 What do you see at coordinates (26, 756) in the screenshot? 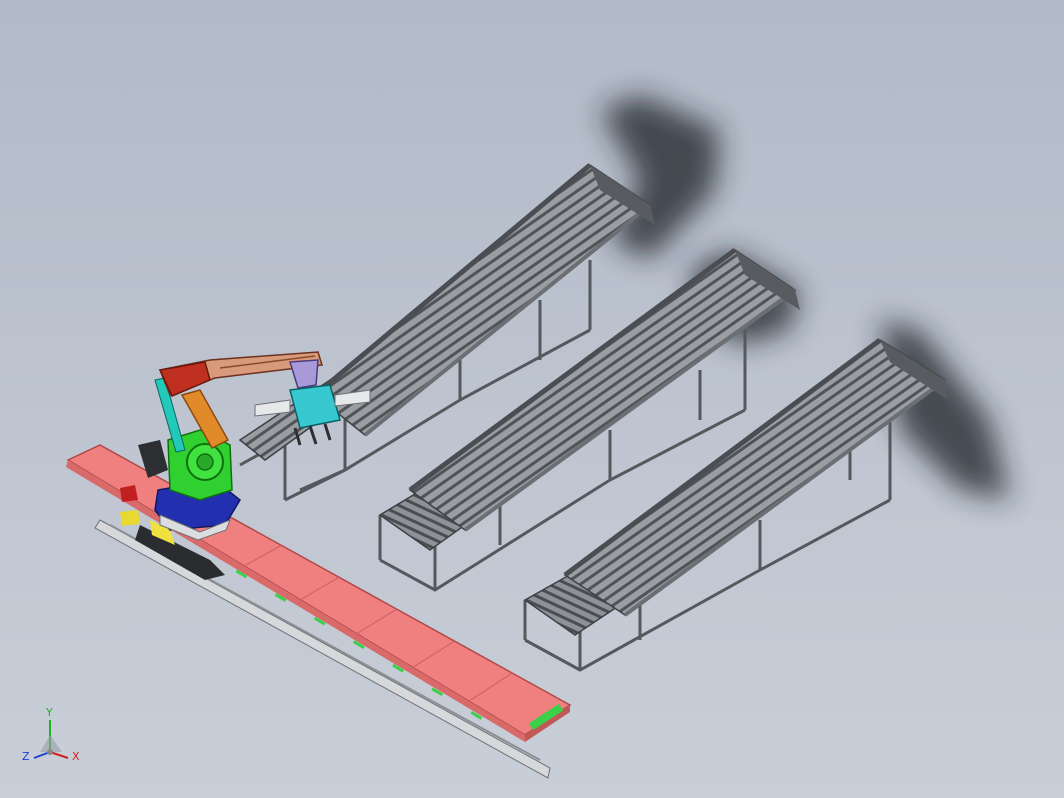
I see `z-axis-label: Z` at bounding box center [26, 756].